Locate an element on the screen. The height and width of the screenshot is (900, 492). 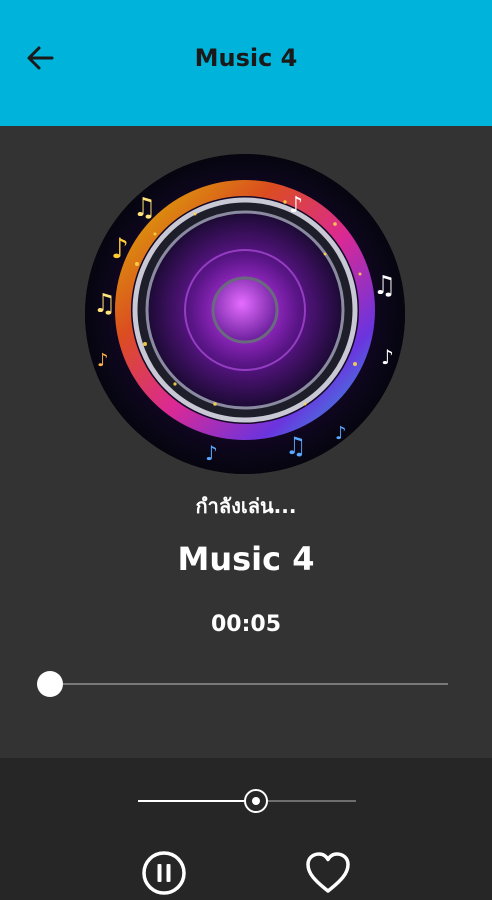
pause-circle-icon is located at coordinates (164, 873).